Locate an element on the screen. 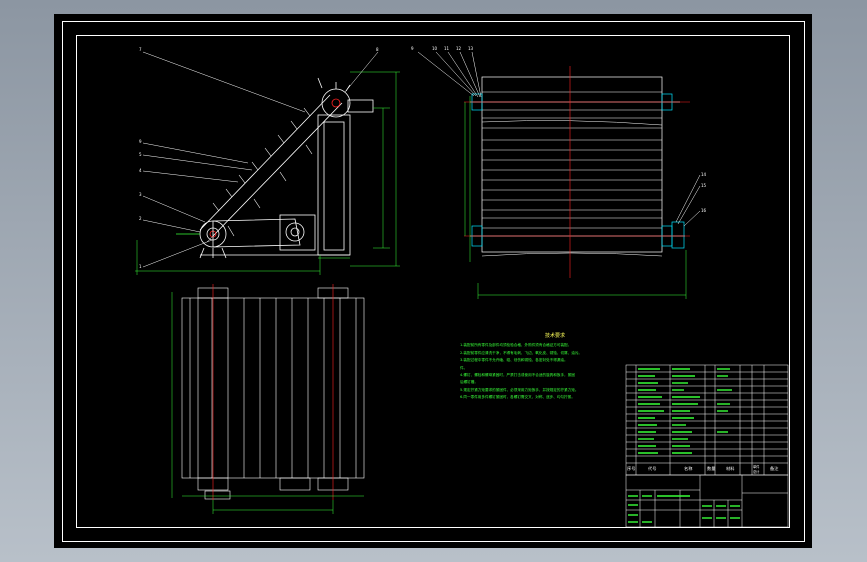 This screenshot has width=867, height=562. top-view-centerlines is located at coordinates (273, 392).